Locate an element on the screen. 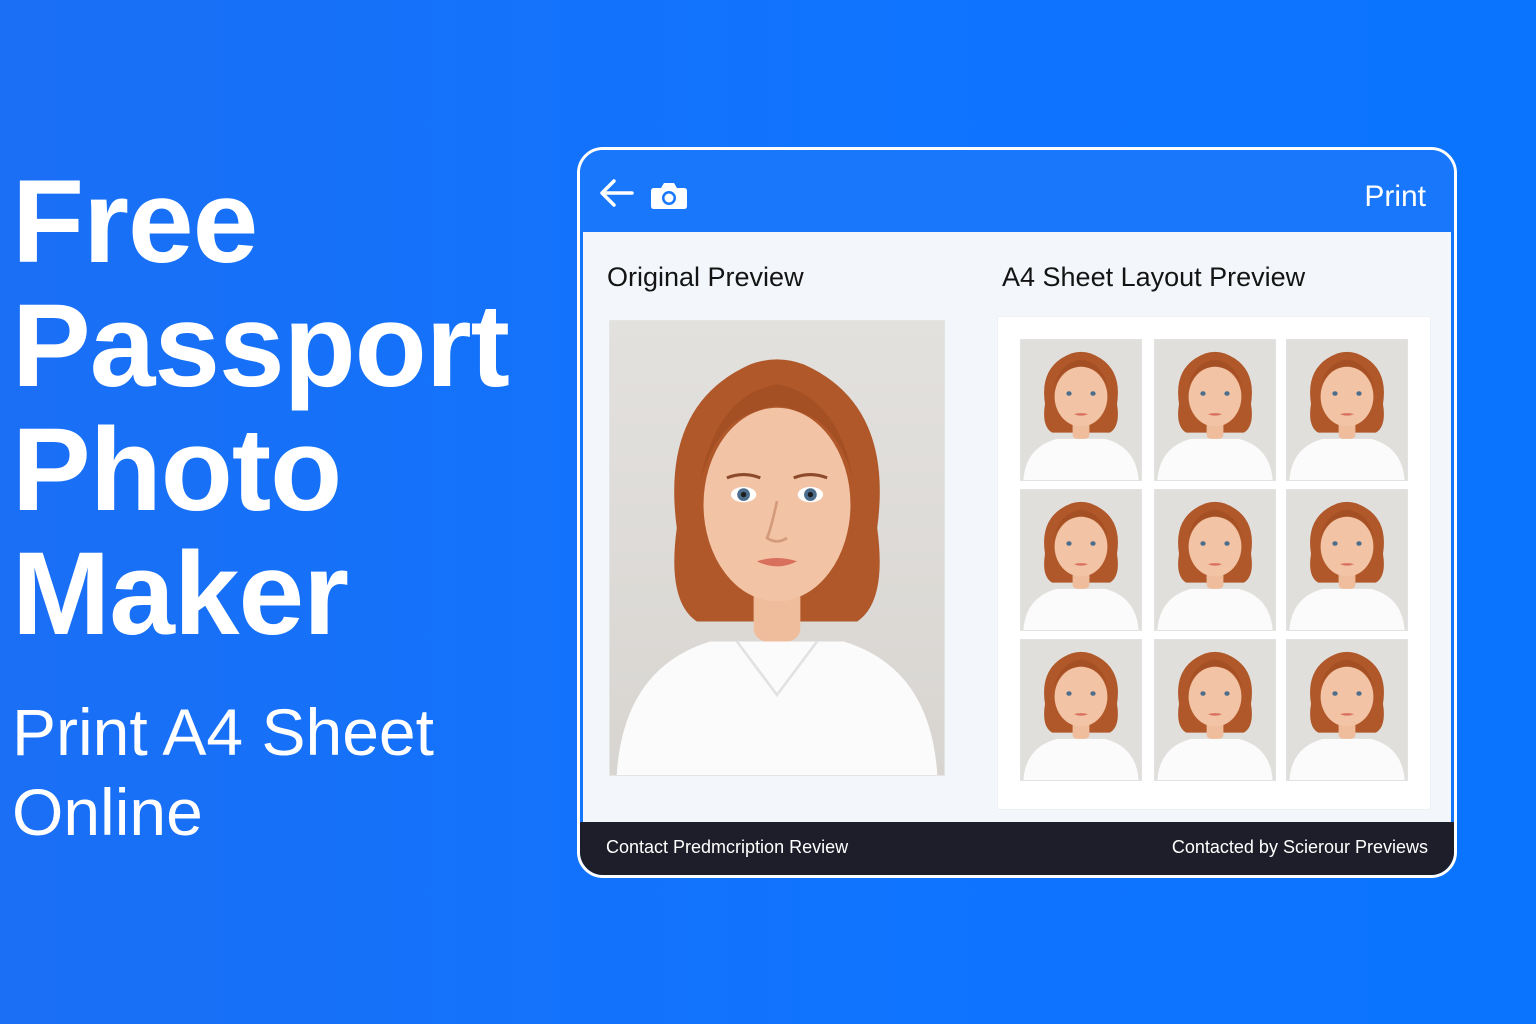 This screenshot has height=1024, width=1536. portrait-image is located at coordinates (777, 548).